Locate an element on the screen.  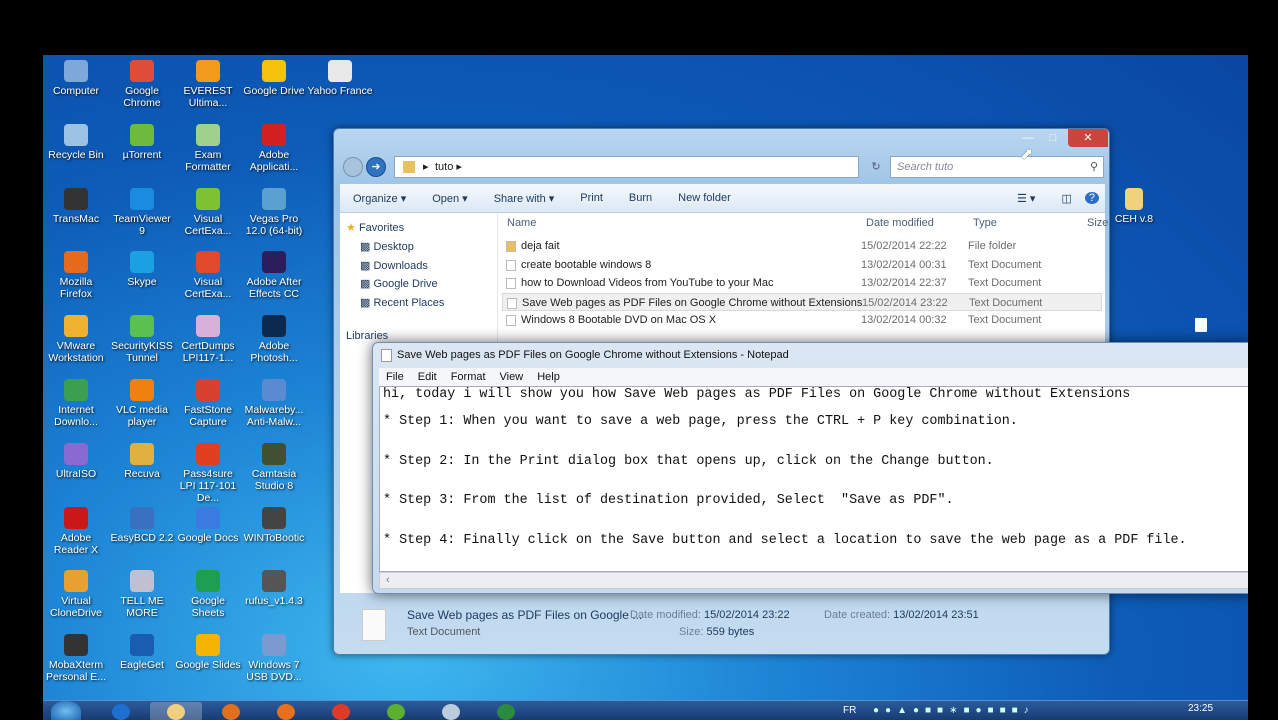
desktop-icon: TeamViewer 9 is located at coordinates (142, 212).